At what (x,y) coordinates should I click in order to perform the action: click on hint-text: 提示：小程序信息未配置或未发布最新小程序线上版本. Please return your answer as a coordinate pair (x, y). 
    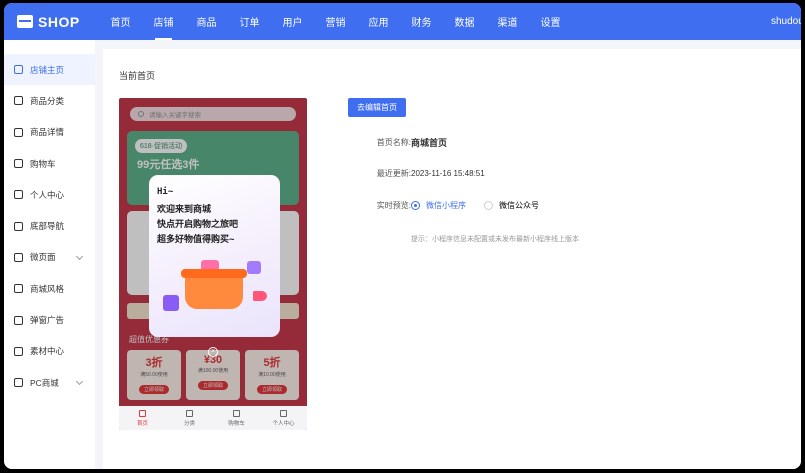
    Looking at the image, I should click on (495, 239).